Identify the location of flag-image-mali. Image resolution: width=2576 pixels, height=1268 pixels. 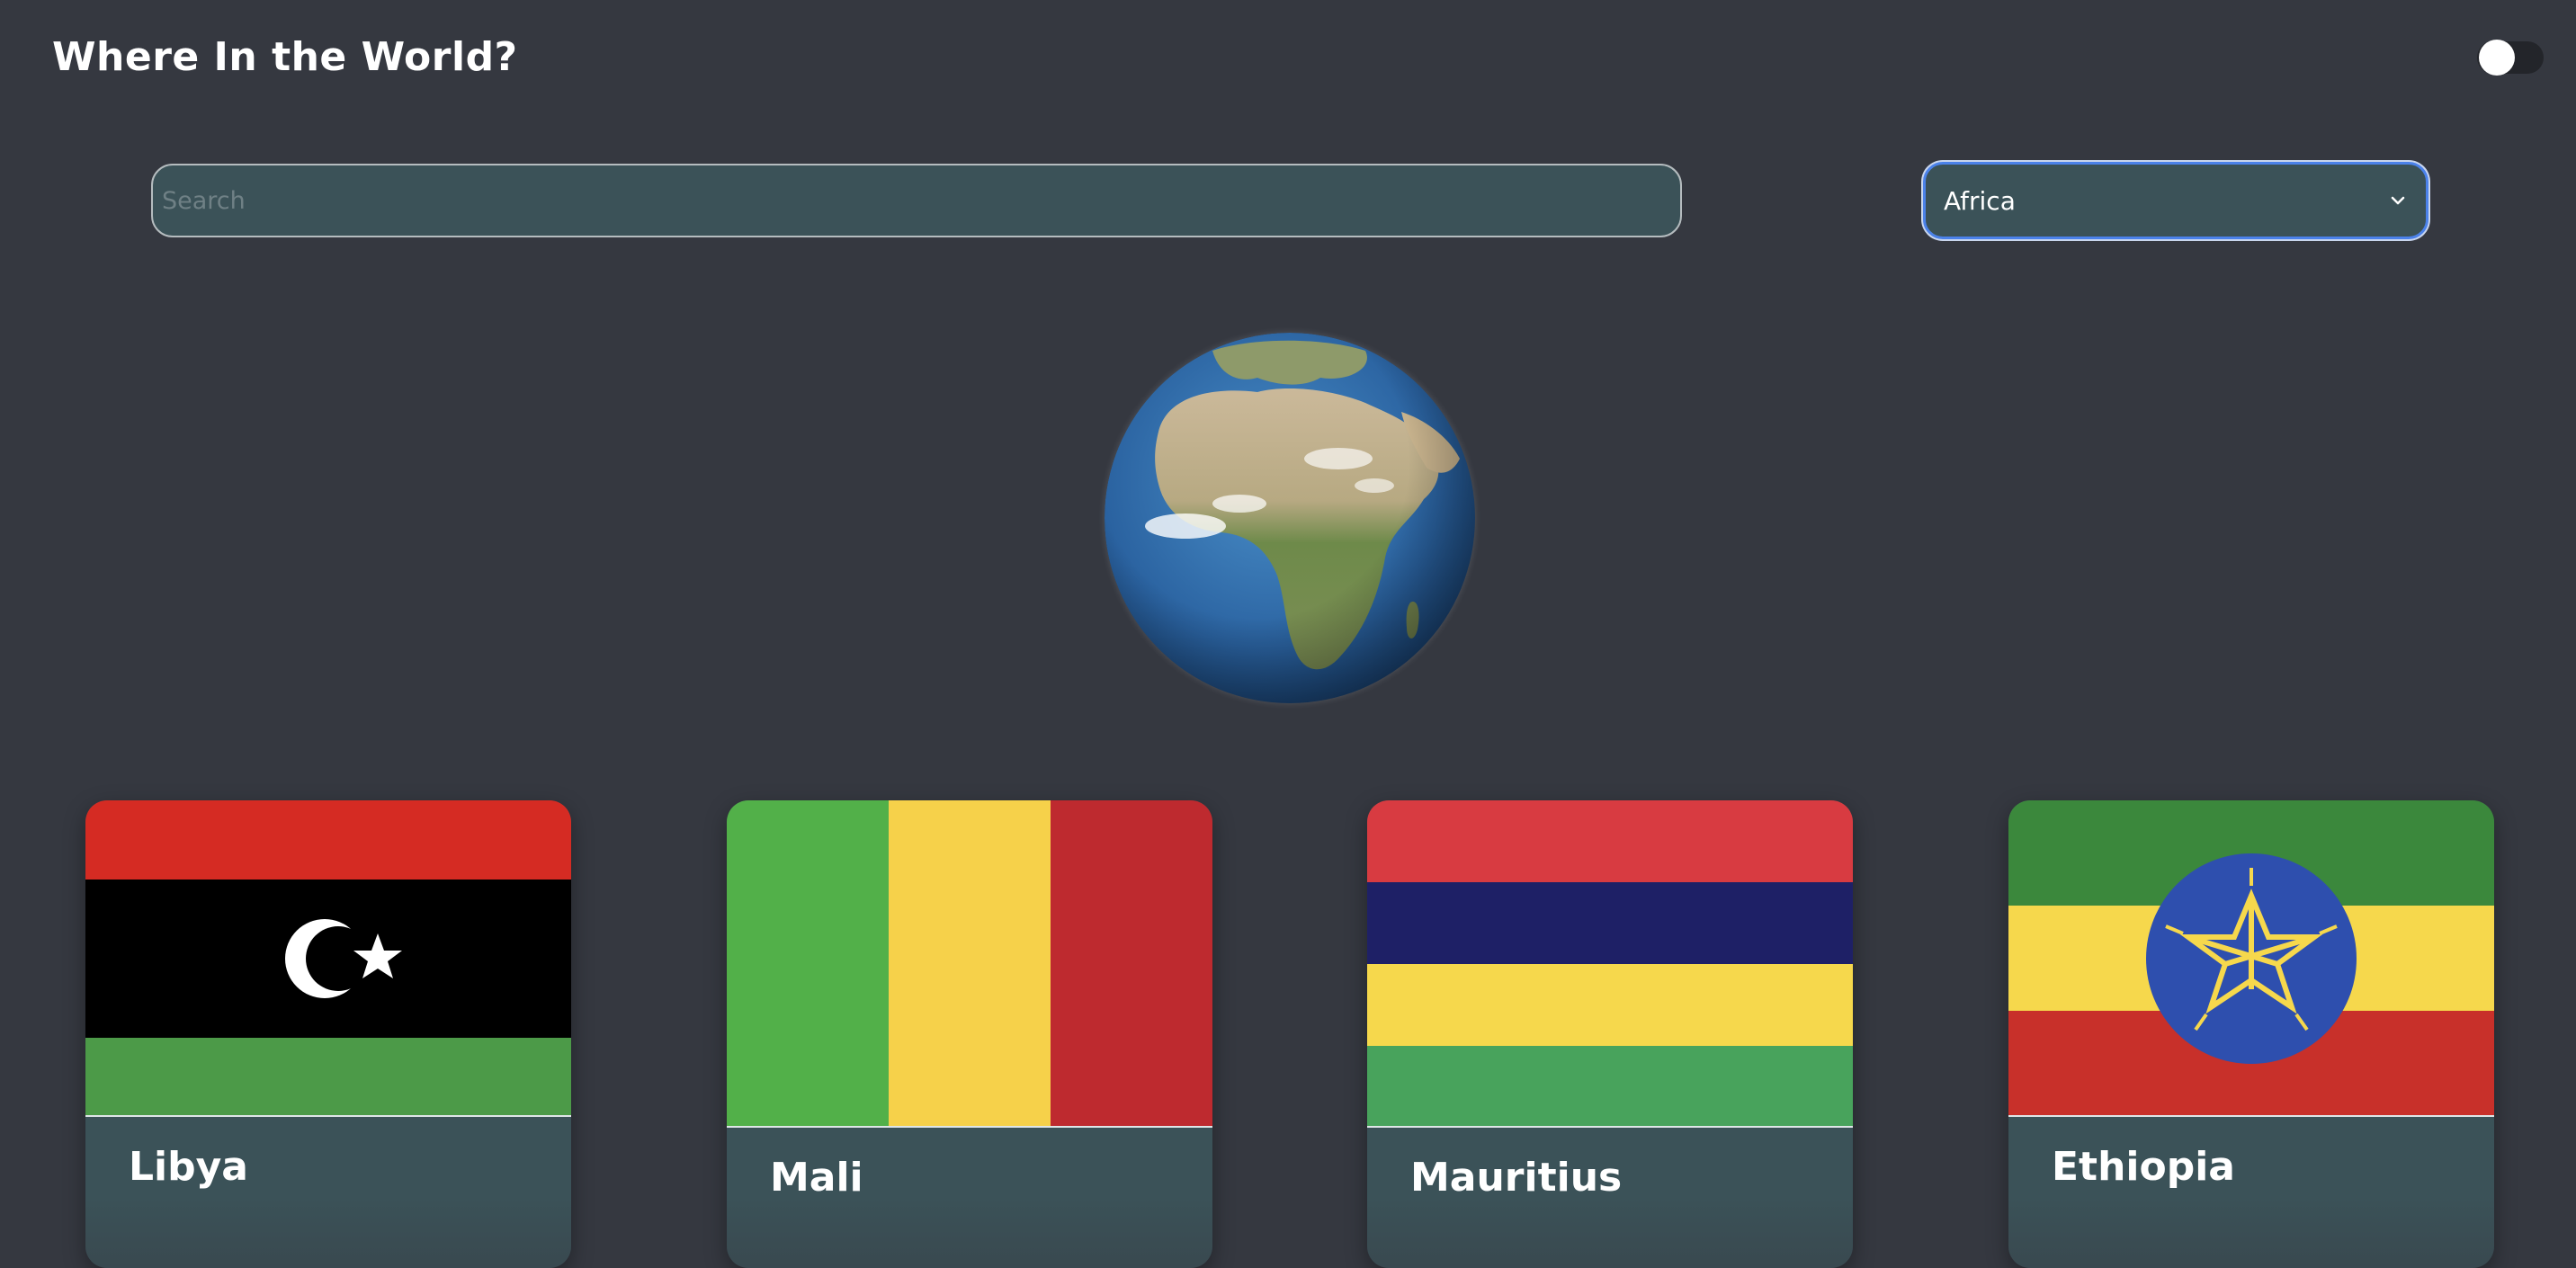
(969, 964).